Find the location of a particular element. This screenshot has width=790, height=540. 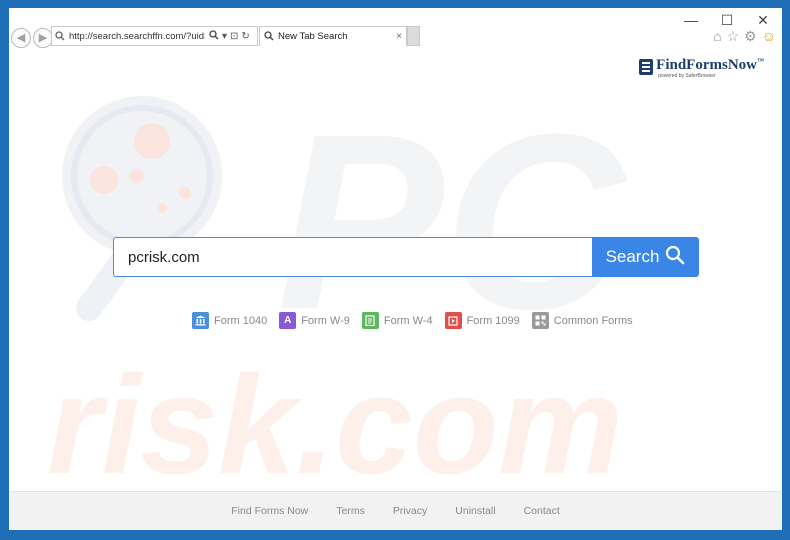

lock-icon: ⊡ is located at coordinates (234, 36).